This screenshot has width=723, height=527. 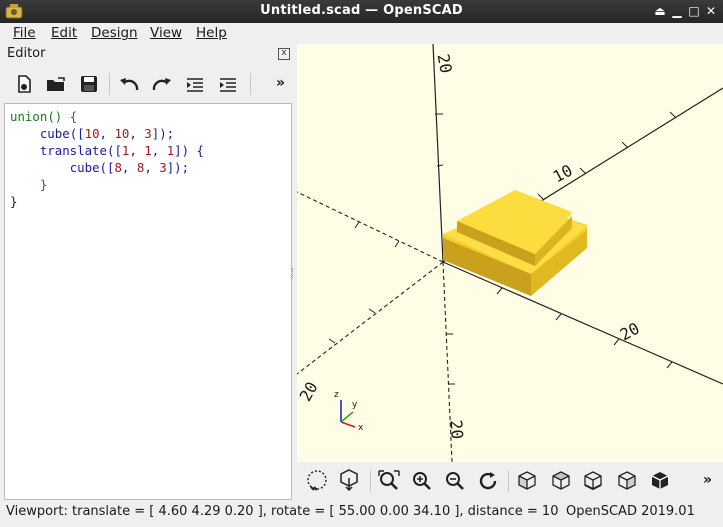 What do you see at coordinates (24, 33) in the screenshot?
I see `menu-file: File` at bounding box center [24, 33].